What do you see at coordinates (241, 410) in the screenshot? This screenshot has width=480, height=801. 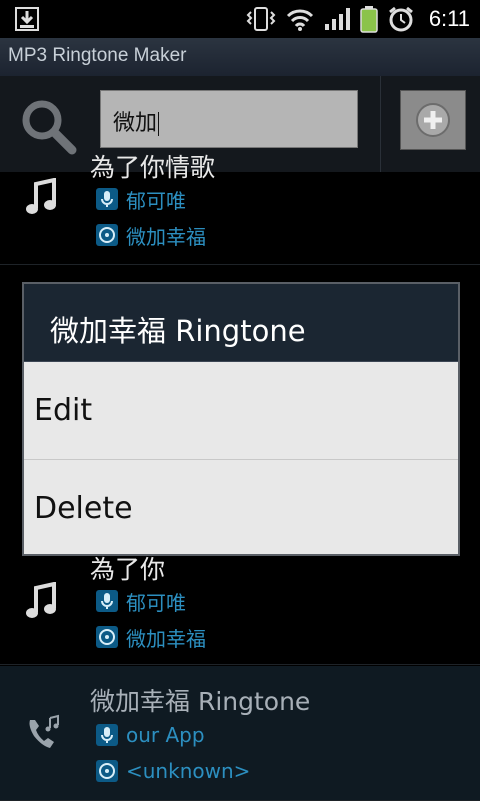 I see `edit-menu-item: Edit` at bounding box center [241, 410].